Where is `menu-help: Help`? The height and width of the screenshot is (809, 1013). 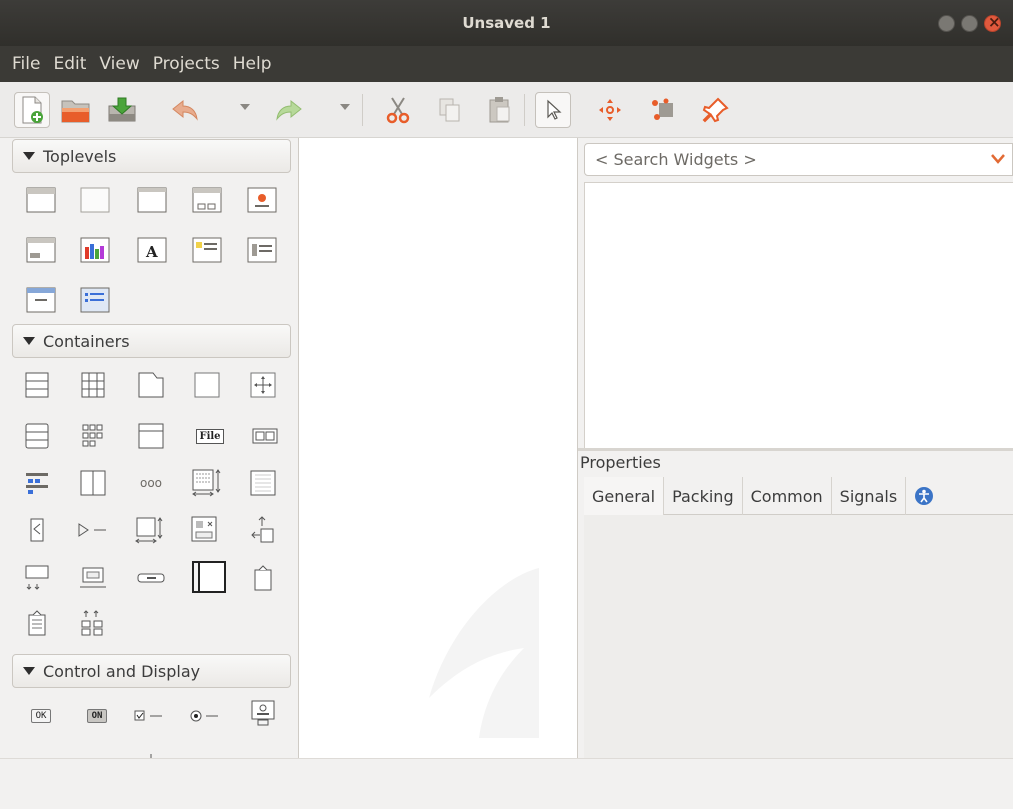 menu-help: Help is located at coordinates (252, 64).